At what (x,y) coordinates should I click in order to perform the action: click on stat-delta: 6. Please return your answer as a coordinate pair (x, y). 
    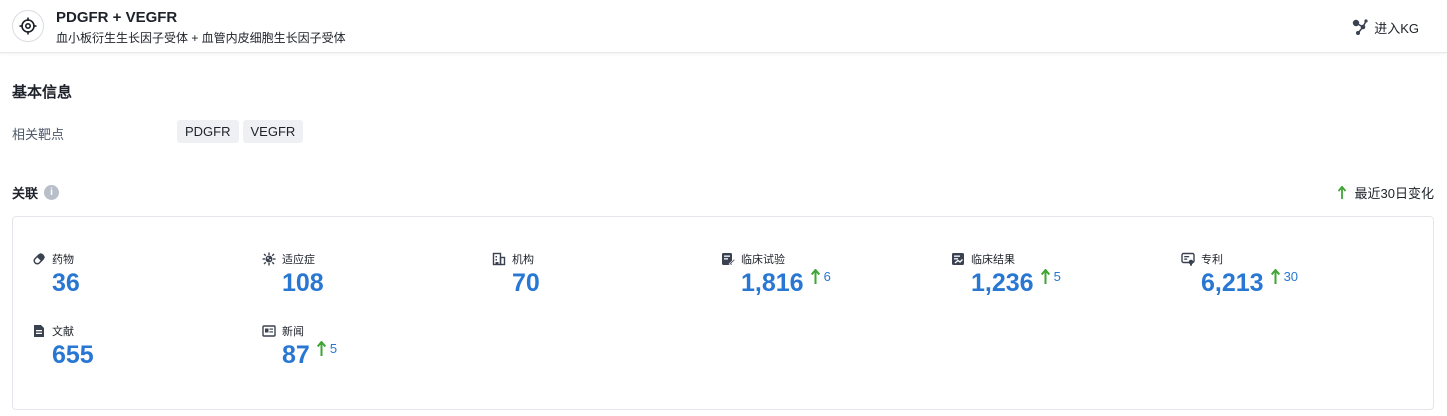
    Looking at the image, I should click on (827, 276).